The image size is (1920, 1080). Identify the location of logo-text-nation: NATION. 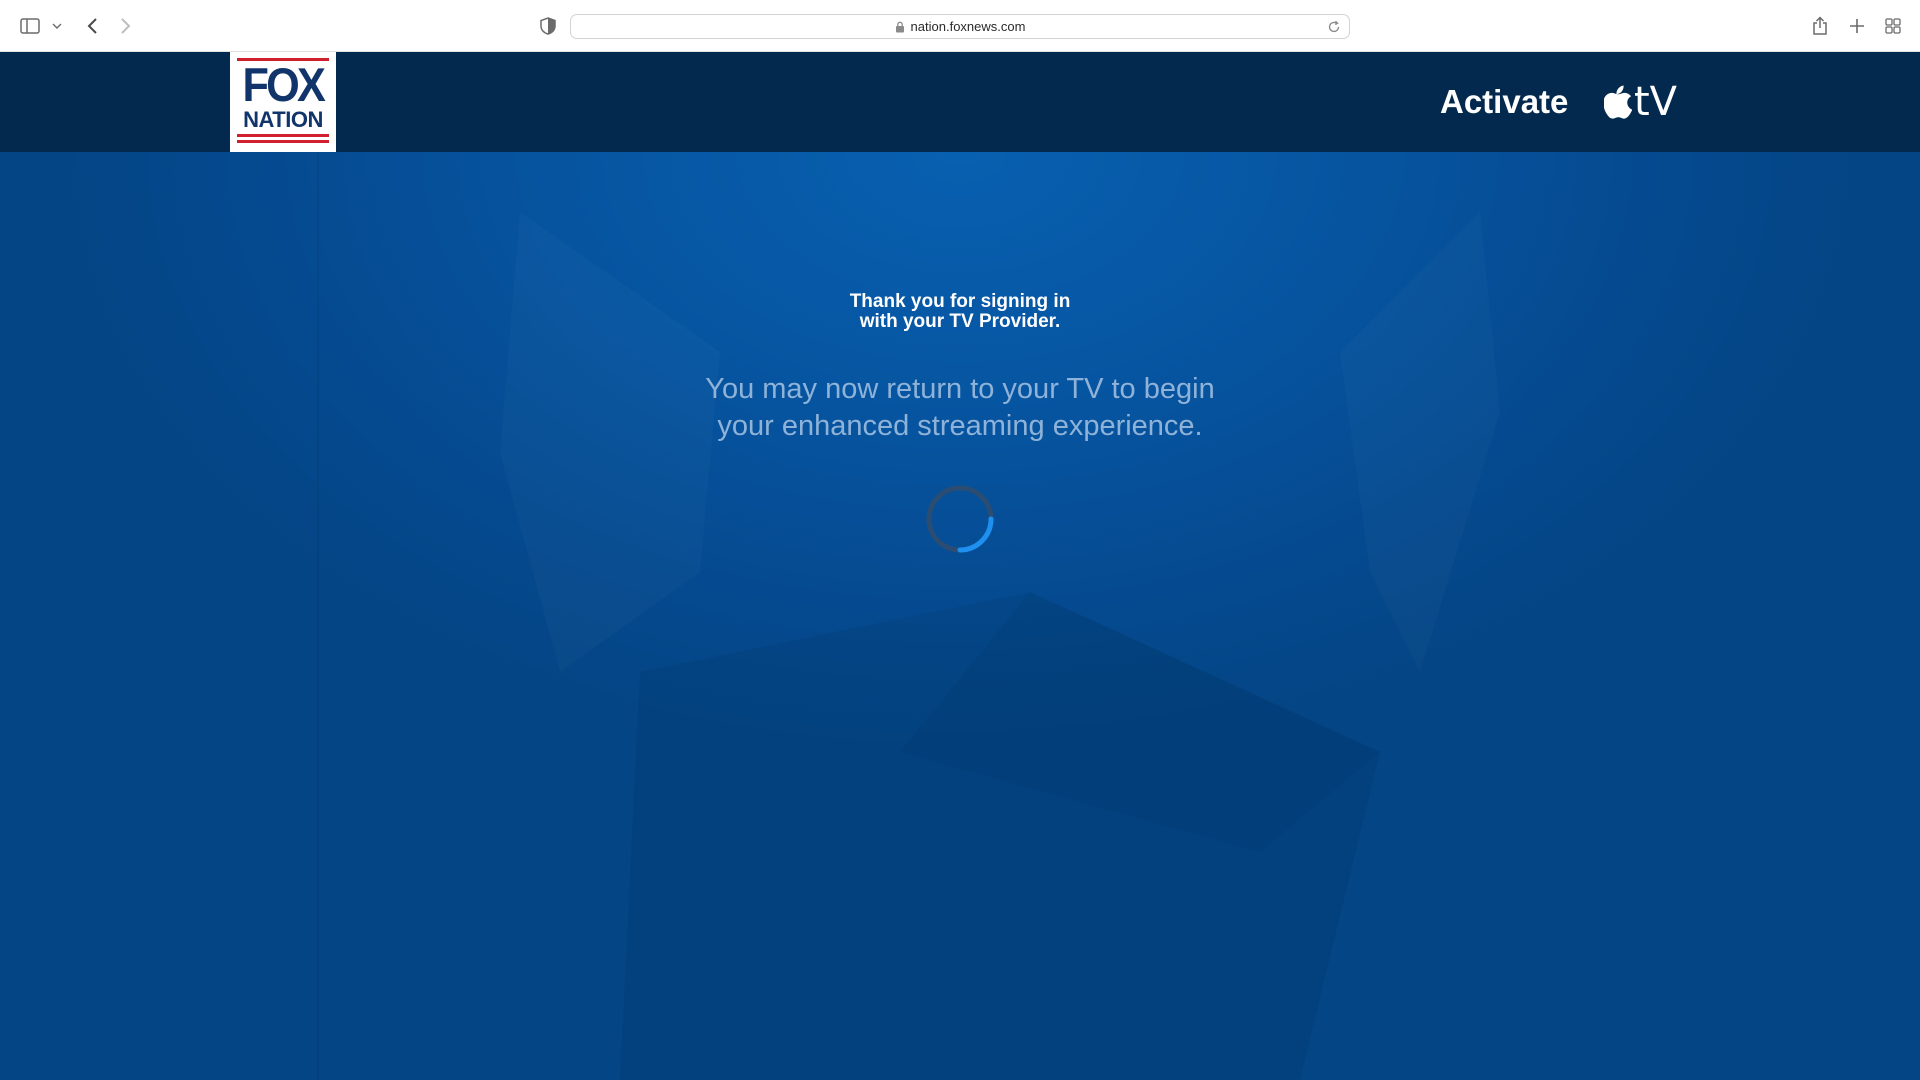
(283, 119).